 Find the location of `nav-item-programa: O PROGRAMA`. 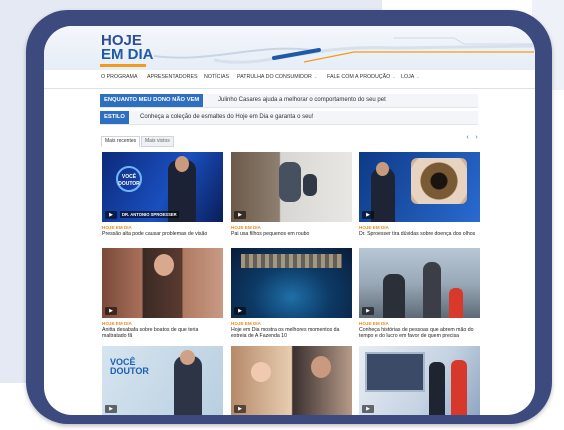

nav-item-programa: O PROGRAMA is located at coordinates (119, 77).